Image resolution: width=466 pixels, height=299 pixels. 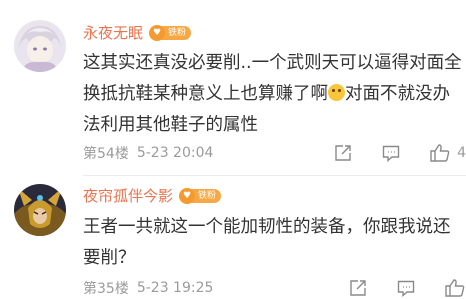 I want to click on like-button, so click(x=455, y=288).